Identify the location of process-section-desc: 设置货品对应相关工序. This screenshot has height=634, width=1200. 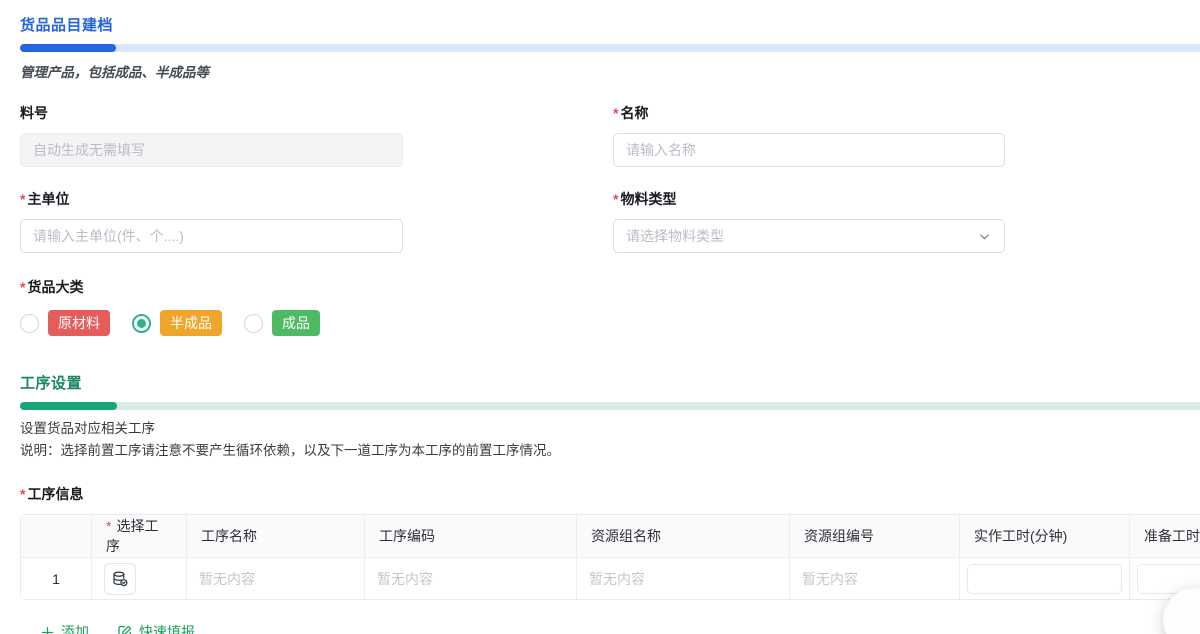
(87, 428).